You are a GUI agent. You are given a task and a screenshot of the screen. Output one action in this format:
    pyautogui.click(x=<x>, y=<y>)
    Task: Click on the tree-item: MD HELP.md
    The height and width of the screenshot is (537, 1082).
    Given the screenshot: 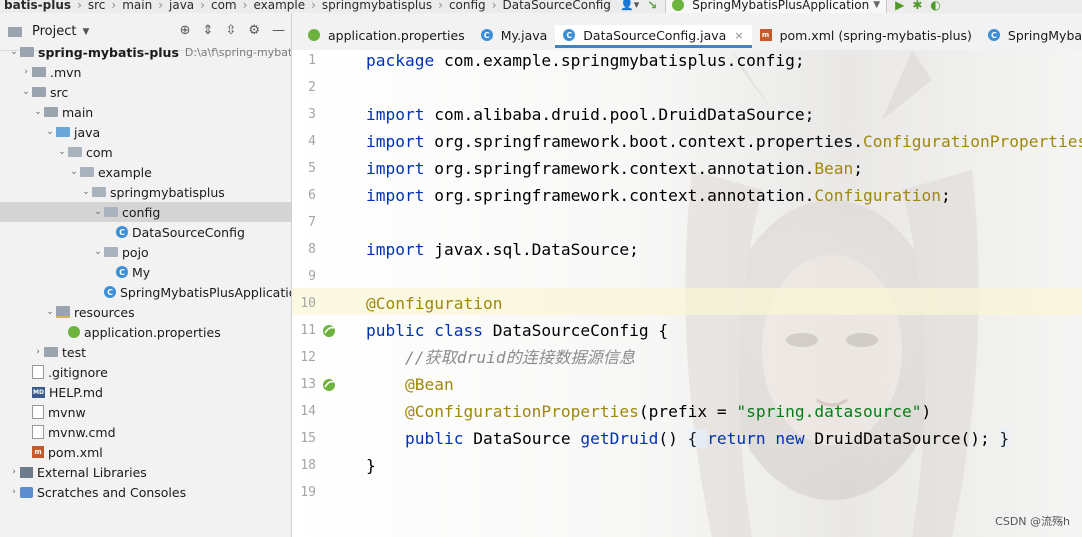 What is the action you would take?
    pyautogui.click(x=145, y=392)
    